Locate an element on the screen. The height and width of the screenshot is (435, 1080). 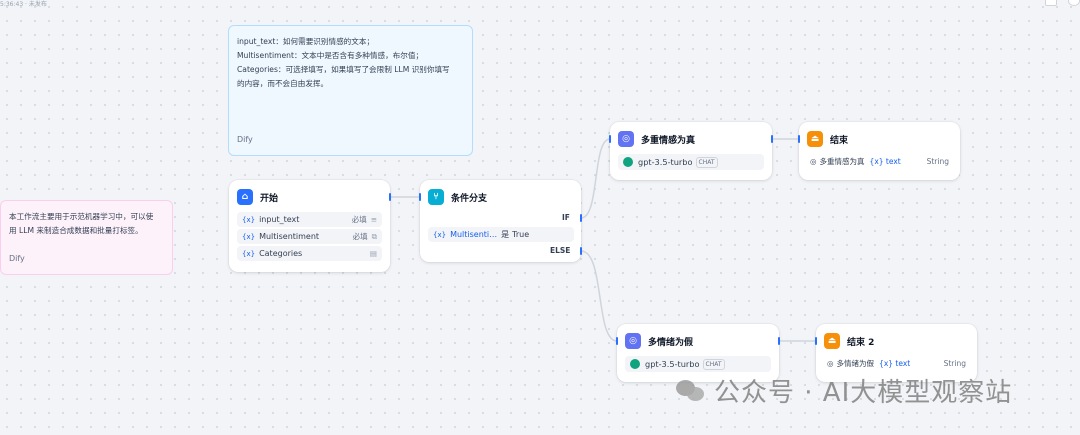
output-var-row: ◎ 多情绪为假 {x} text String is located at coordinates (896, 363).